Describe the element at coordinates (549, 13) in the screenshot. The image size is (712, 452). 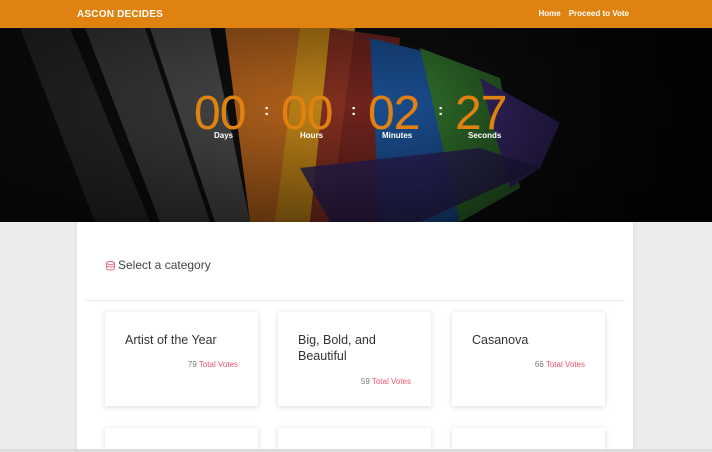
I see `nav-home-link: Home` at that location.